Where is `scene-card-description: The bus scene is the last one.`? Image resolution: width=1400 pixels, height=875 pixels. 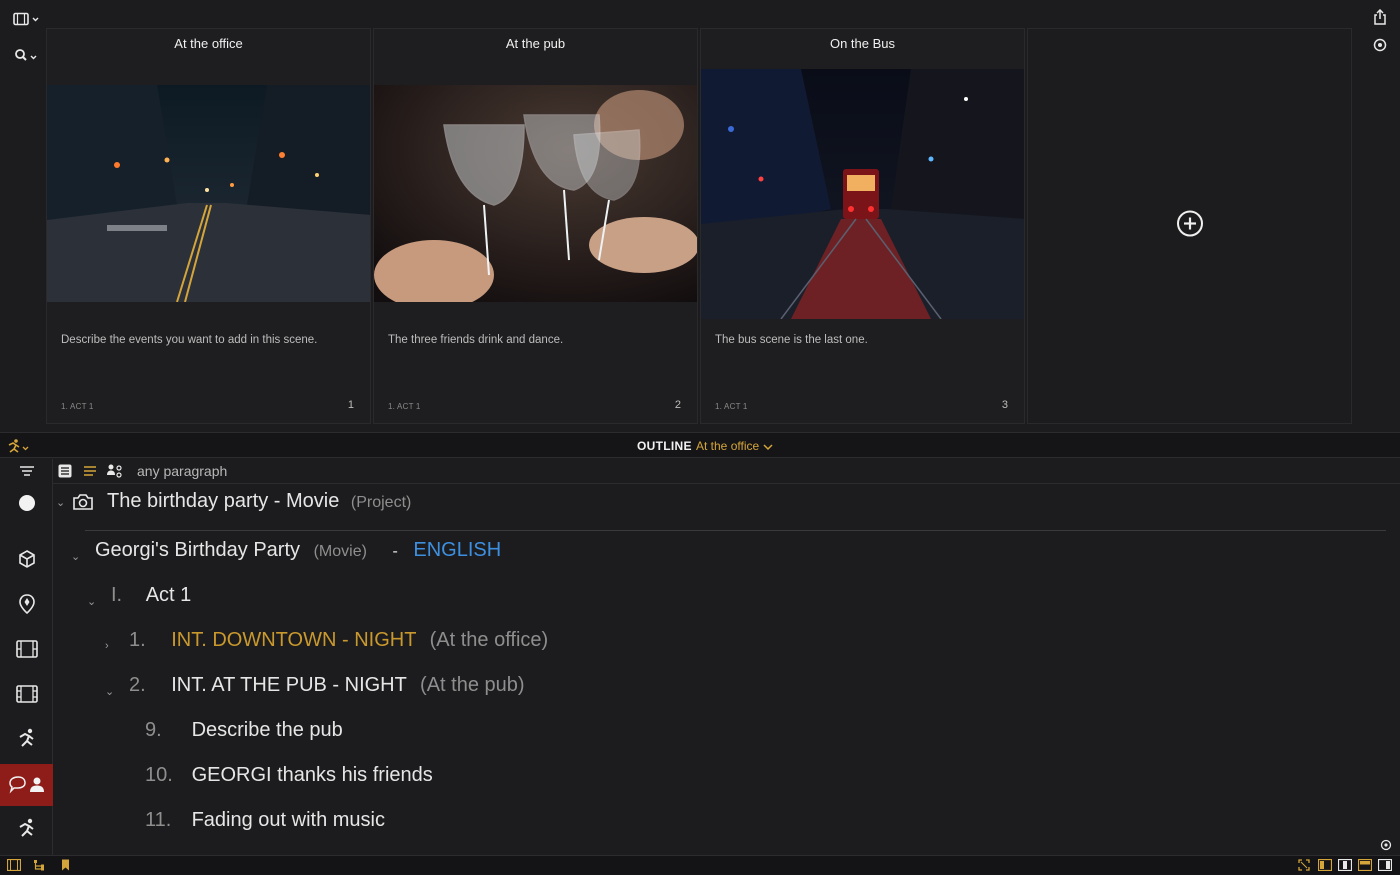
scene-card-description: The bus scene is the last one. is located at coordinates (791, 340).